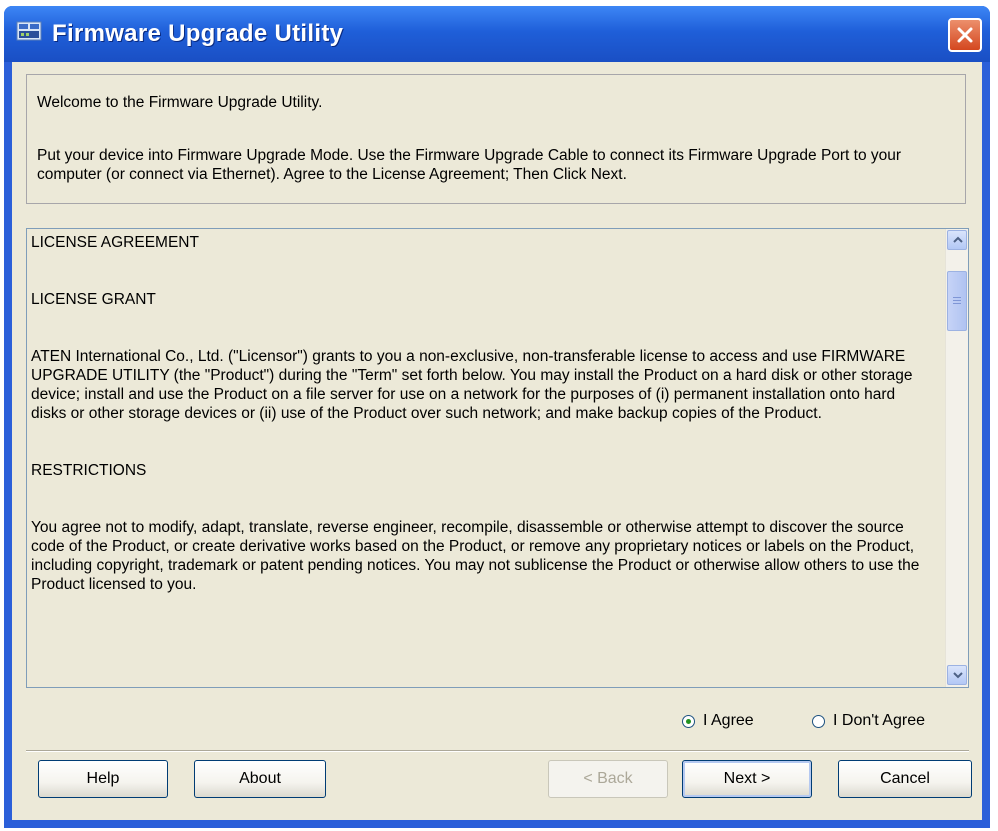  Describe the element at coordinates (93, 299) in the screenshot. I see `license-grant-heading: LICENSE GRANT` at that location.